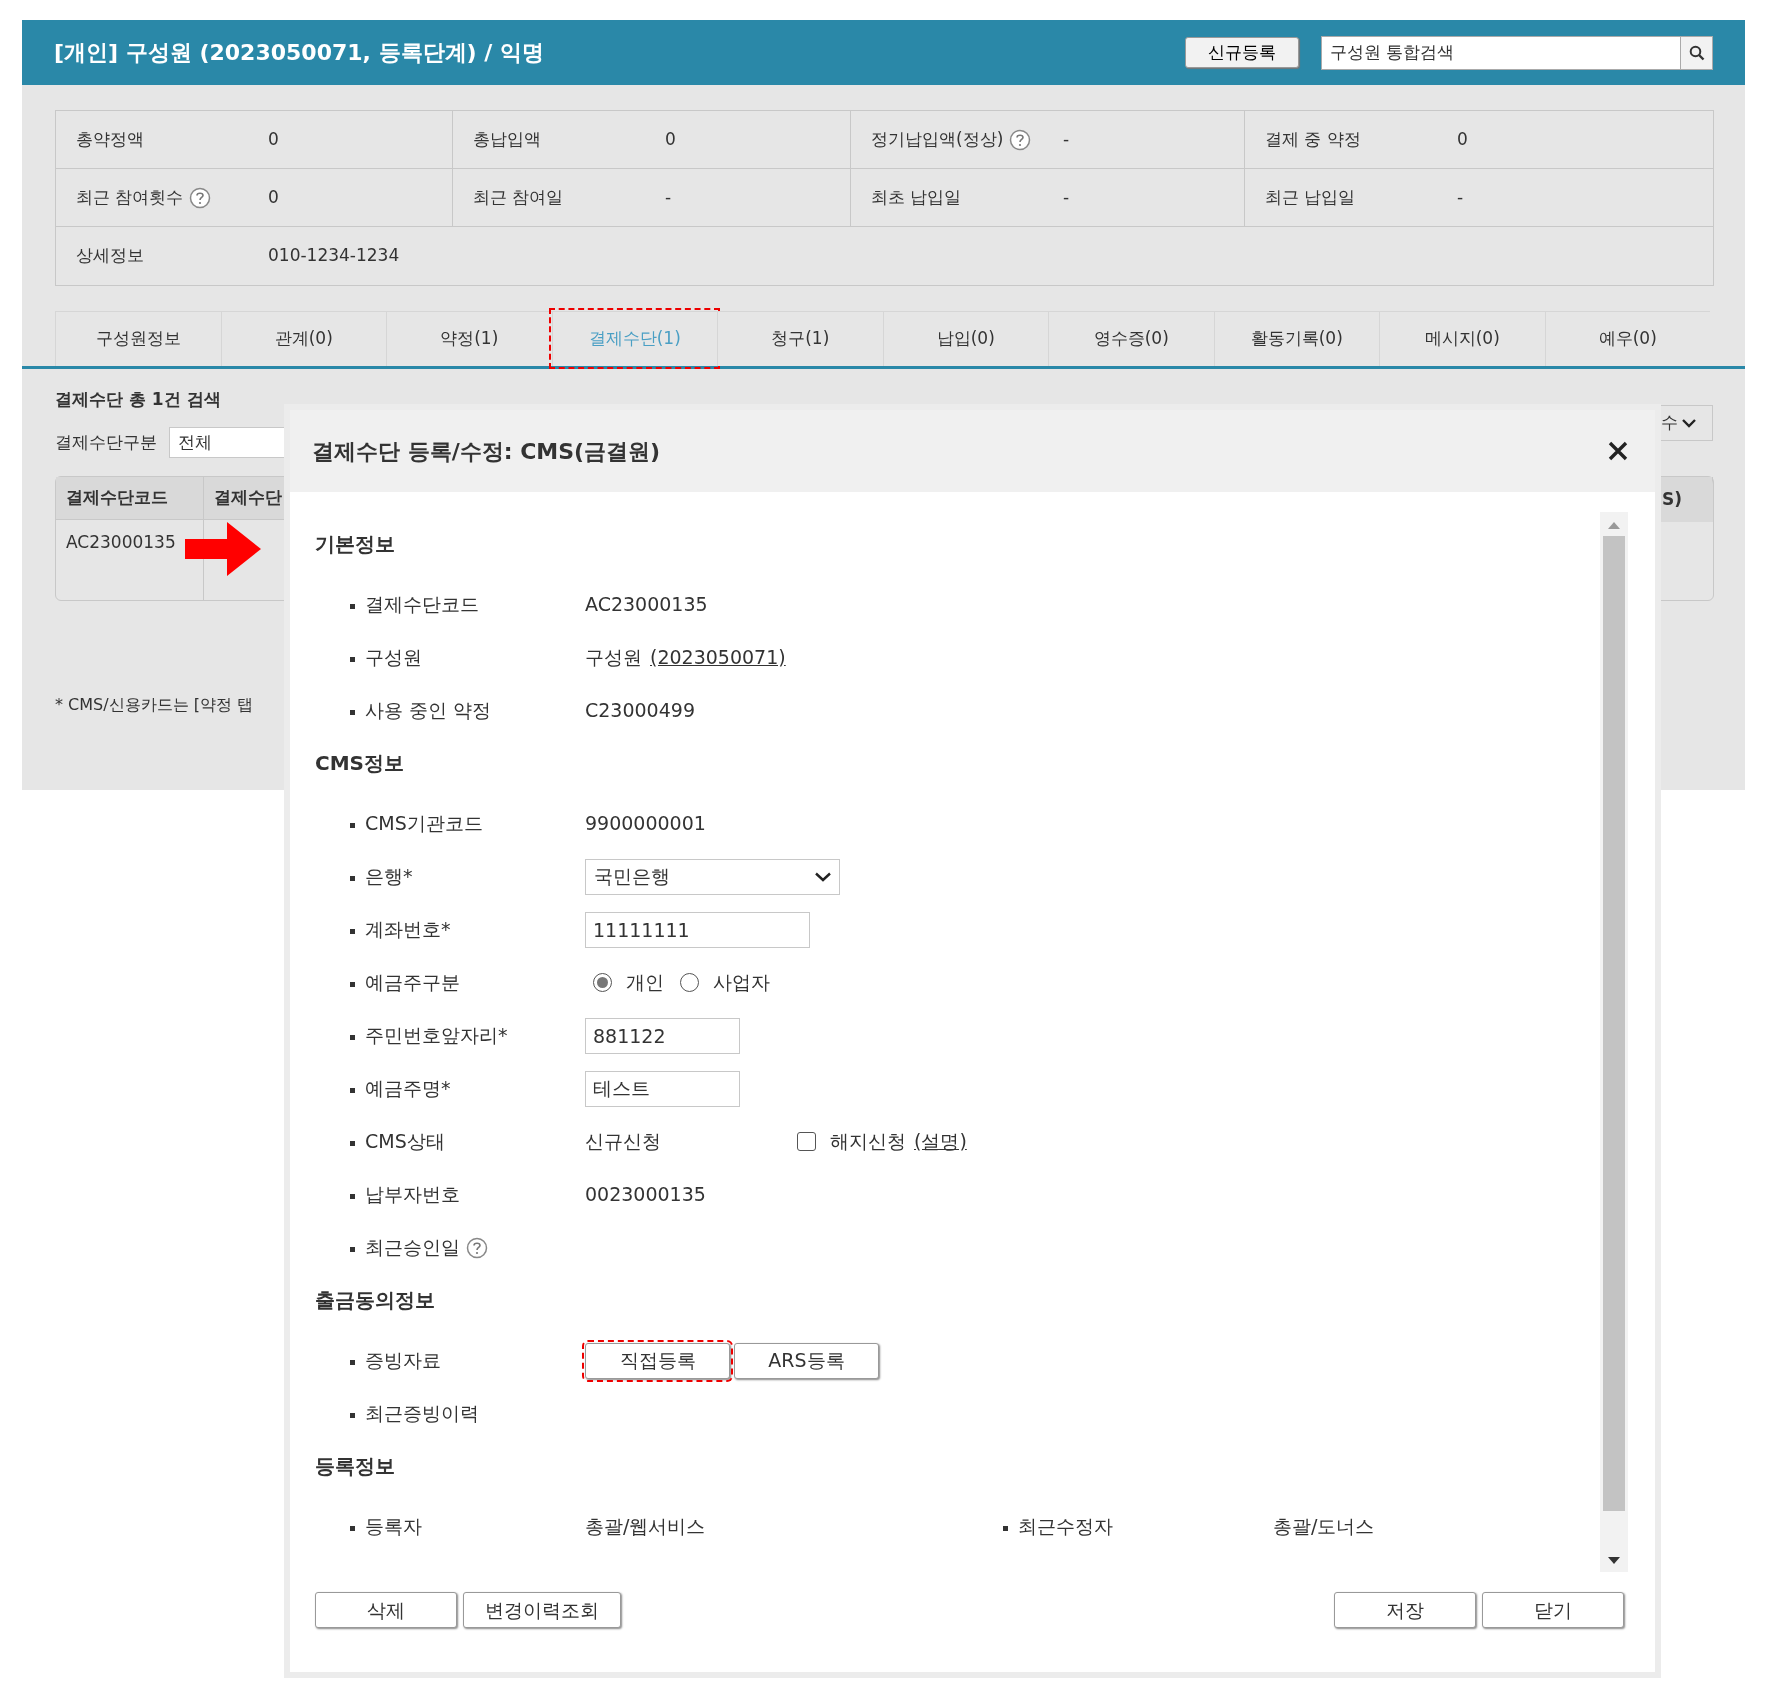 This screenshot has width=1767, height=1691. What do you see at coordinates (486, 451) in the screenshot?
I see `dialog-title: 결제수단 등록/수정: CMS(금결원)` at bounding box center [486, 451].